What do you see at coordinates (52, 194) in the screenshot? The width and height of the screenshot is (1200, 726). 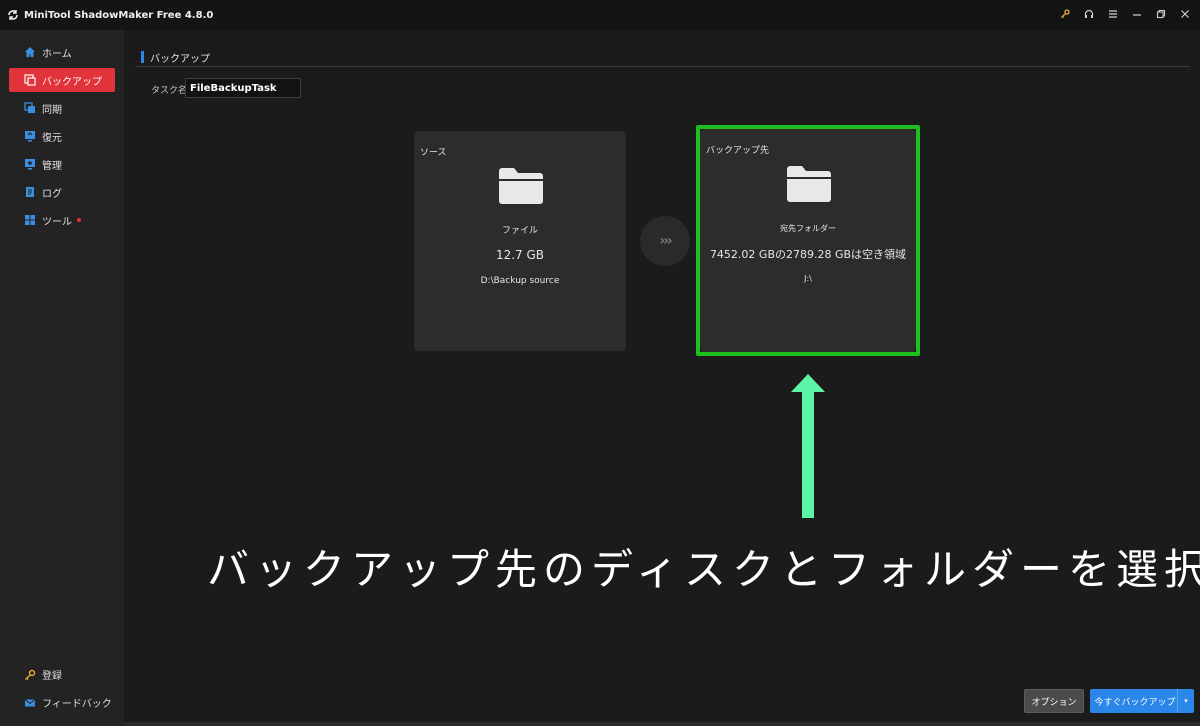 I see `sidebar-item-label: ログ` at bounding box center [52, 194].